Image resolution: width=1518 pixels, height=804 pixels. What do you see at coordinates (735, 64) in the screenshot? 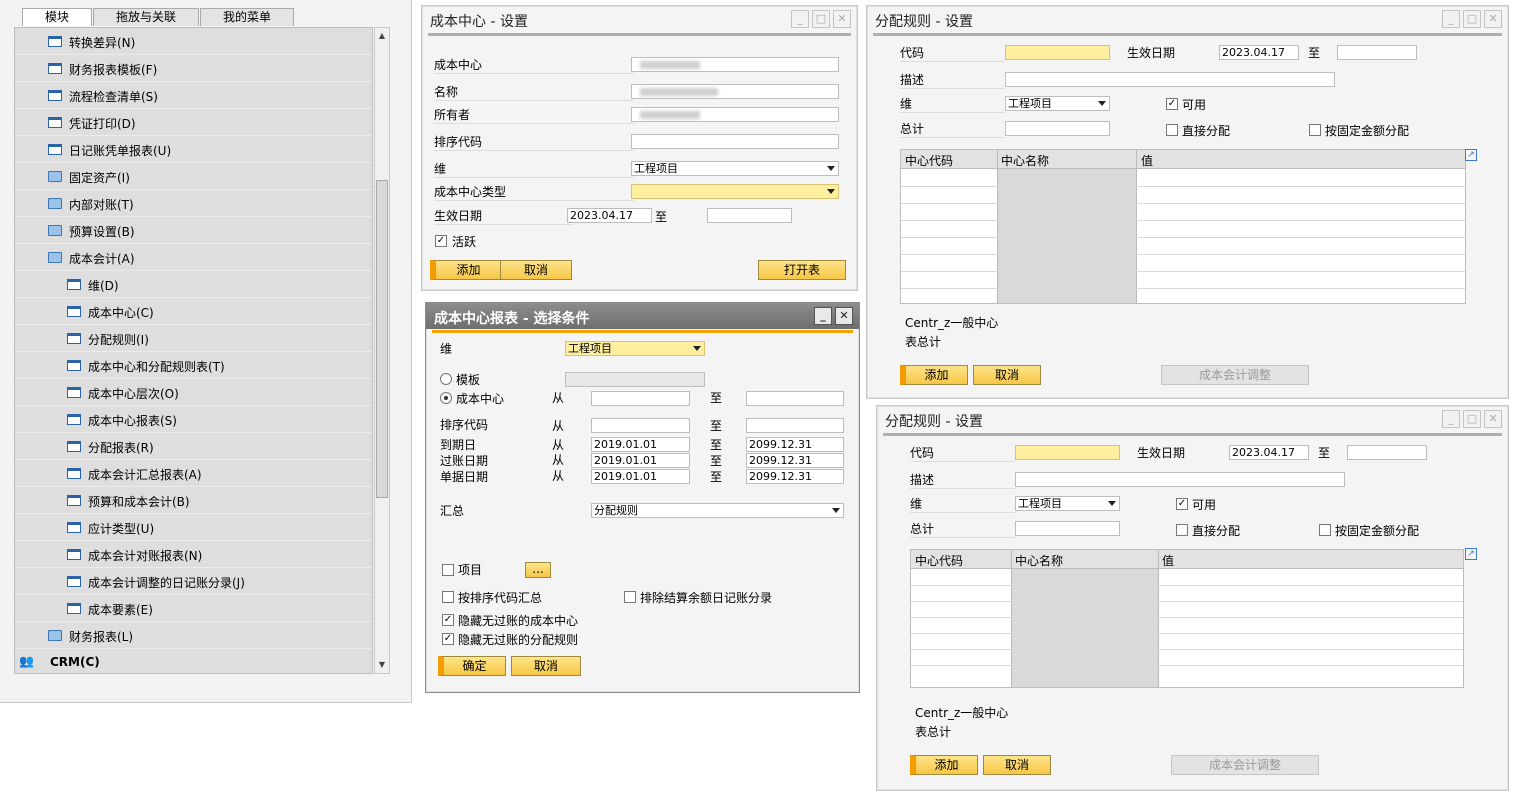
I see `cost-center-field` at bounding box center [735, 64].